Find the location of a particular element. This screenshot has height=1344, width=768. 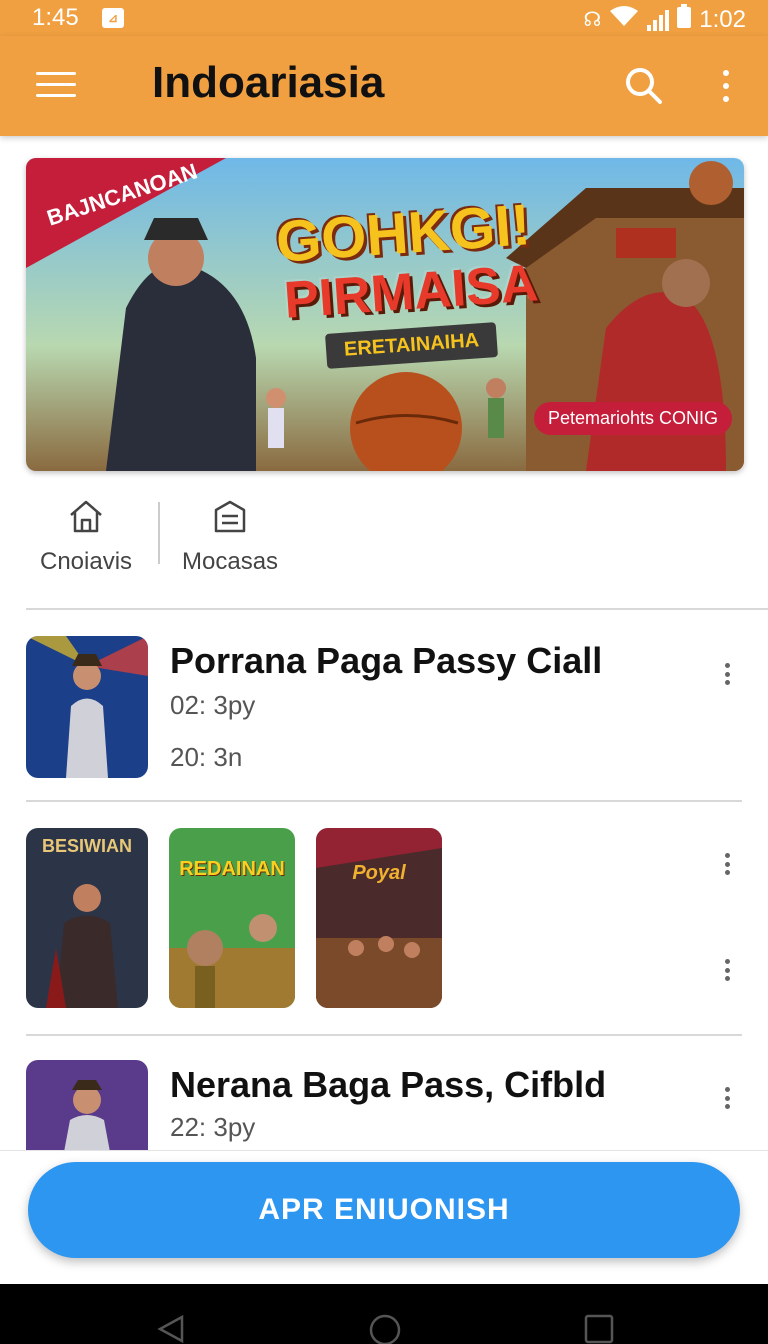

list-item-title: Porrana Paga Passy Ciall is located at coordinates (386, 661).